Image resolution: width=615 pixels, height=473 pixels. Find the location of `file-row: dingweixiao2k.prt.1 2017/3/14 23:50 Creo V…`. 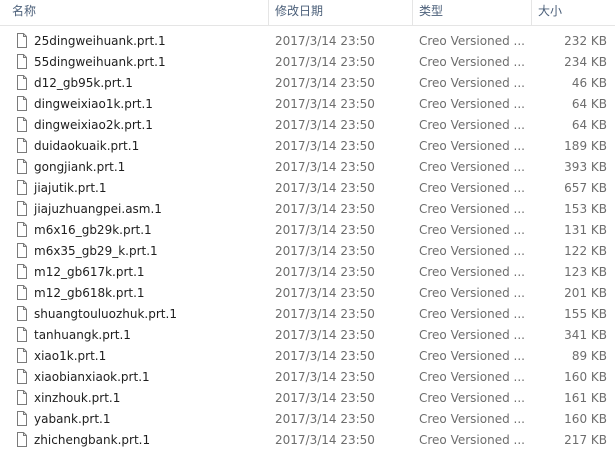

file-row: dingweixiao2k.prt.1 2017/3/14 23:50 Creo V… is located at coordinates (307, 125).